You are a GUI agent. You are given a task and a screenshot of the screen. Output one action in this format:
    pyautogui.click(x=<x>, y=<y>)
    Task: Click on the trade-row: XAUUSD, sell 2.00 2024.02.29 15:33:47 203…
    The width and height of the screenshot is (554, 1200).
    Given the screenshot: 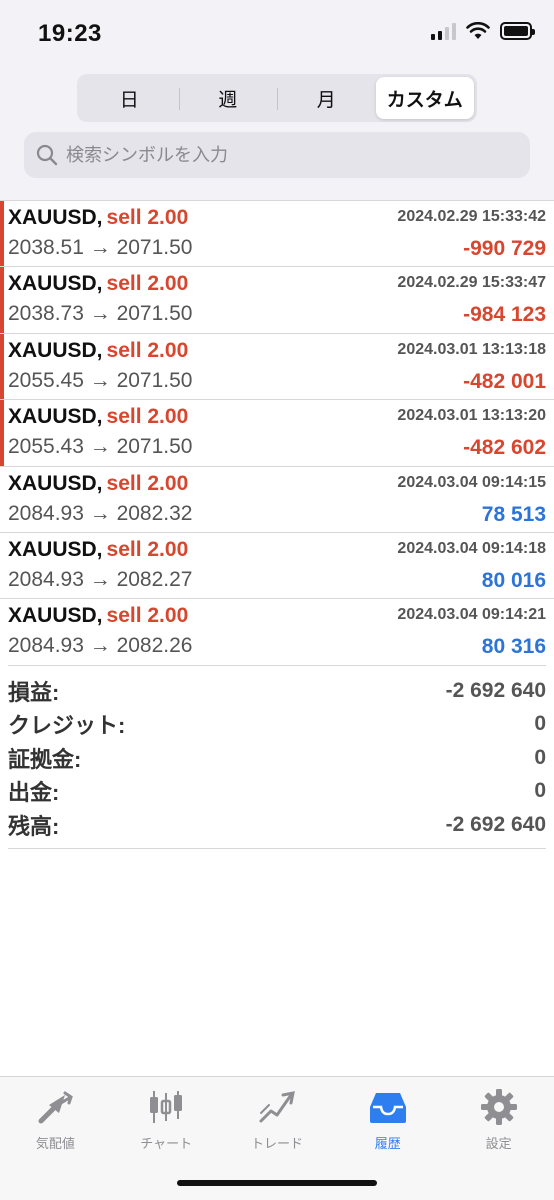 What is the action you would take?
    pyautogui.click(x=277, y=300)
    